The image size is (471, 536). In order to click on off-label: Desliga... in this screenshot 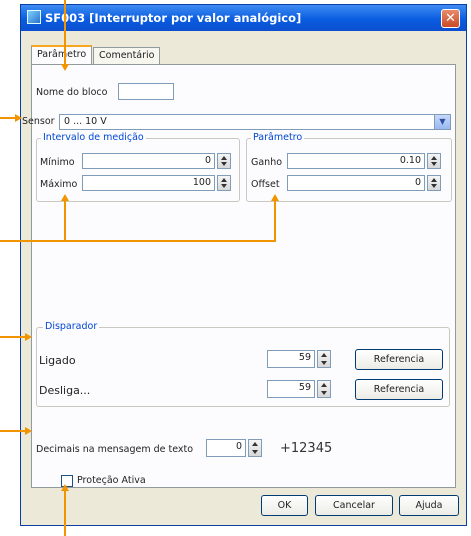, I will do `click(65, 390)`.